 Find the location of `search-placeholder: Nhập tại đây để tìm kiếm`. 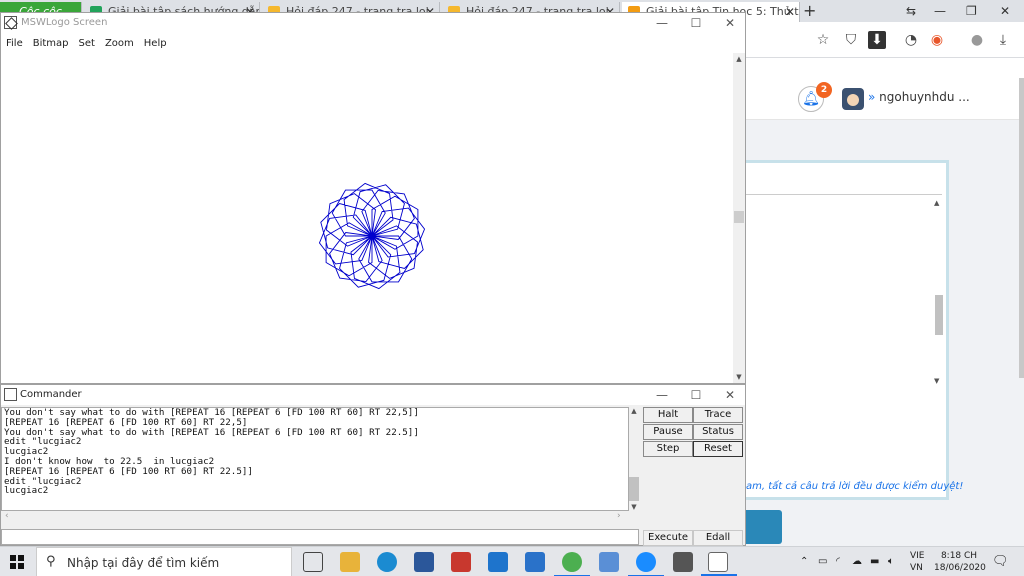

search-placeholder: Nhập tại đây để tìm kiếm is located at coordinates (143, 563).